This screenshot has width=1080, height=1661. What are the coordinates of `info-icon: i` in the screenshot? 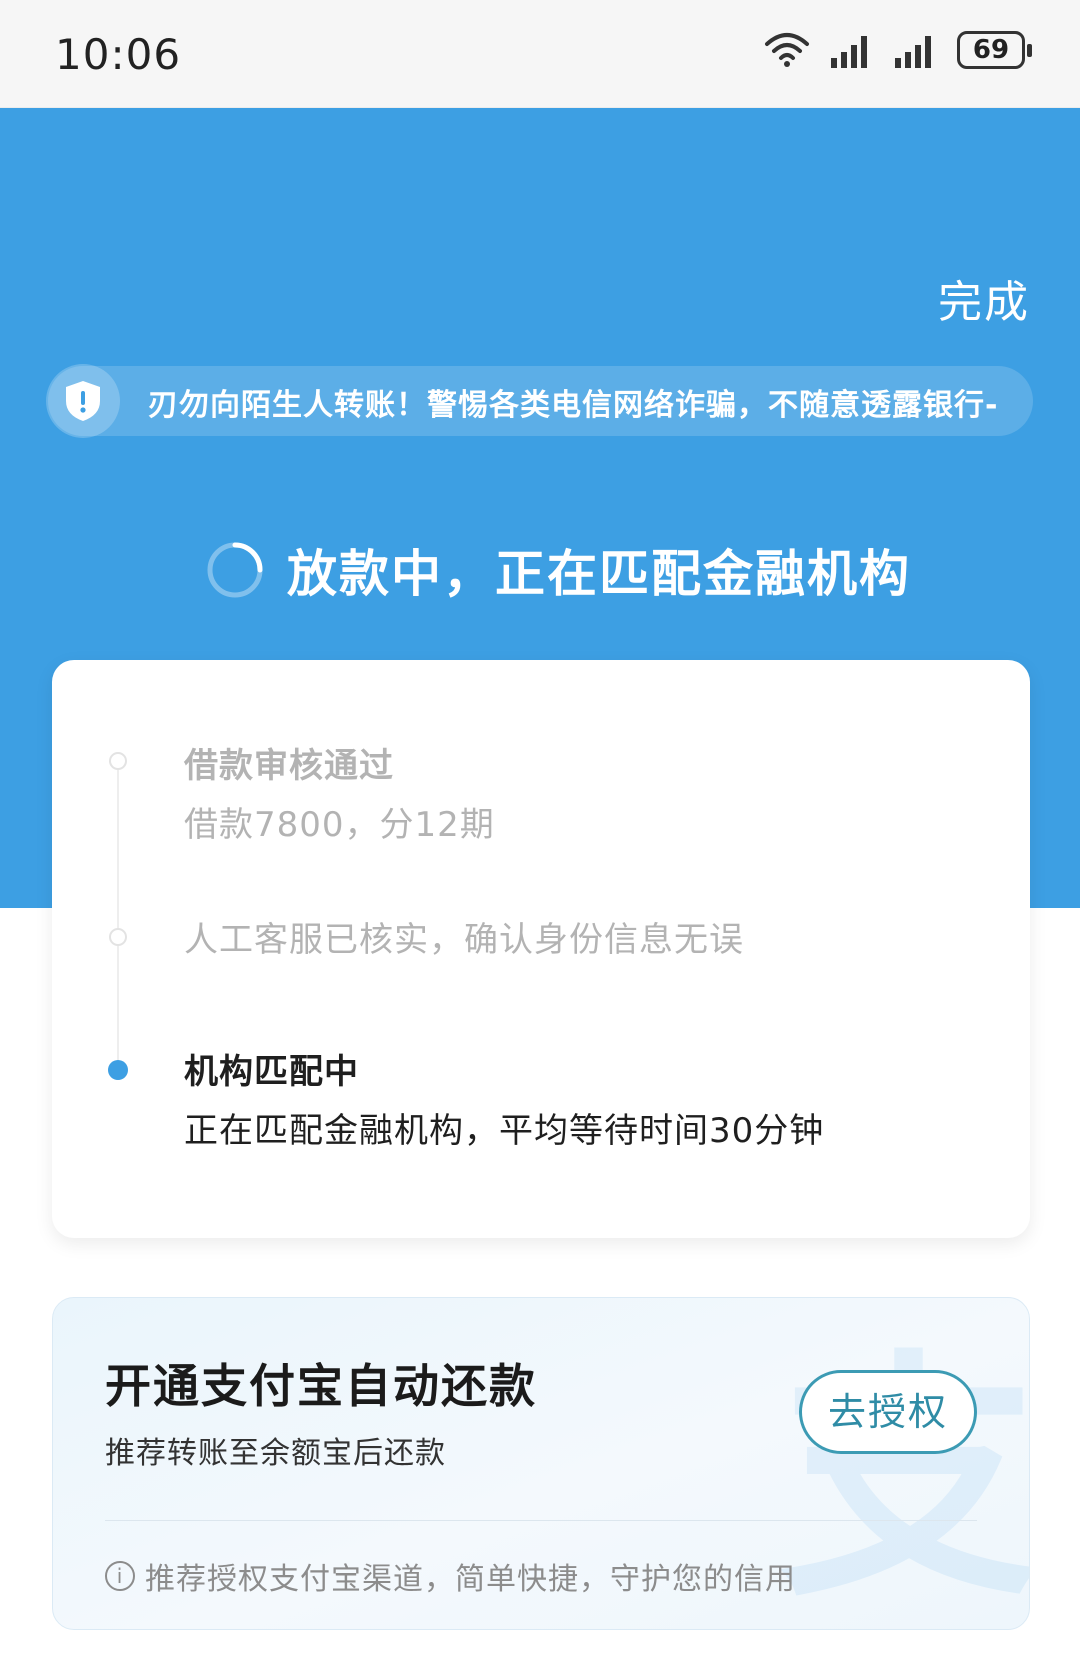 It's located at (120, 1576).